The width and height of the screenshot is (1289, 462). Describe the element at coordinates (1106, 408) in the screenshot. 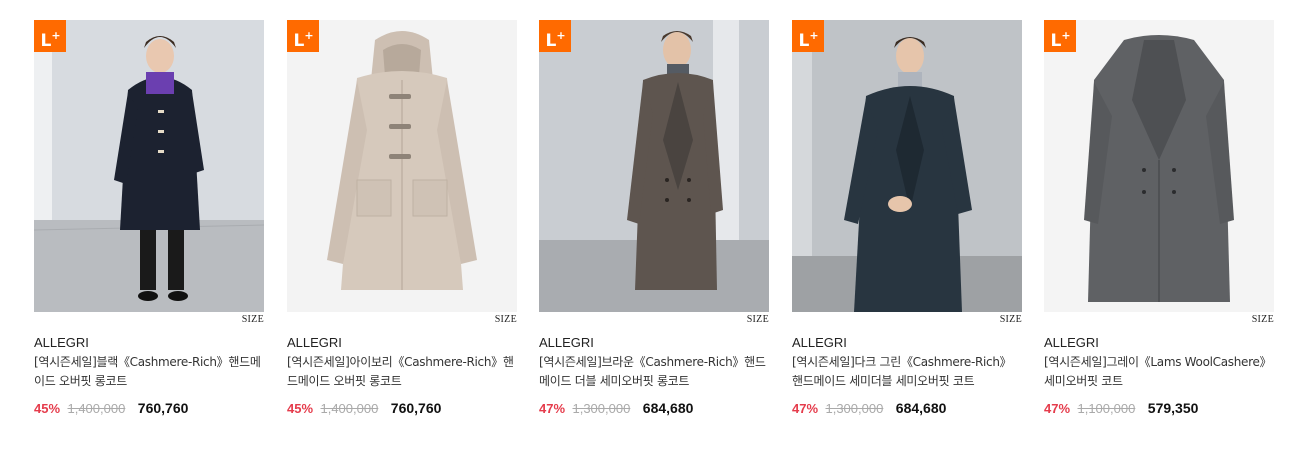

I see `original-price: 1,100,000` at that location.